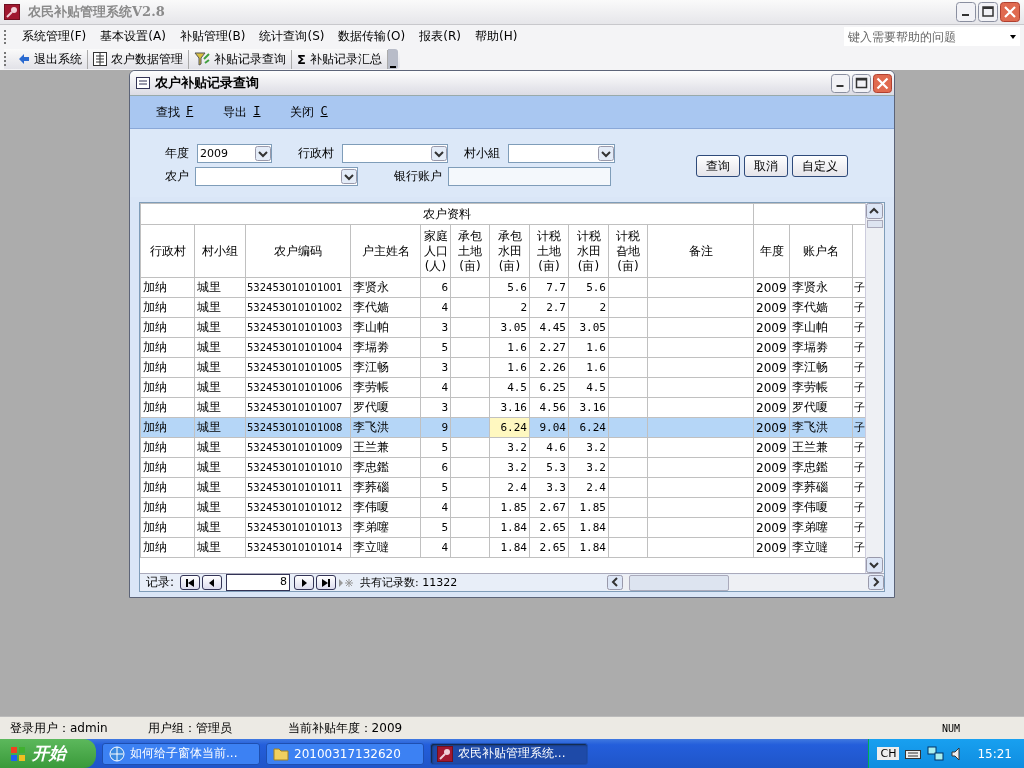  What do you see at coordinates (309, 112) in the screenshot?
I see `command-button: 关闭 C` at bounding box center [309, 112].